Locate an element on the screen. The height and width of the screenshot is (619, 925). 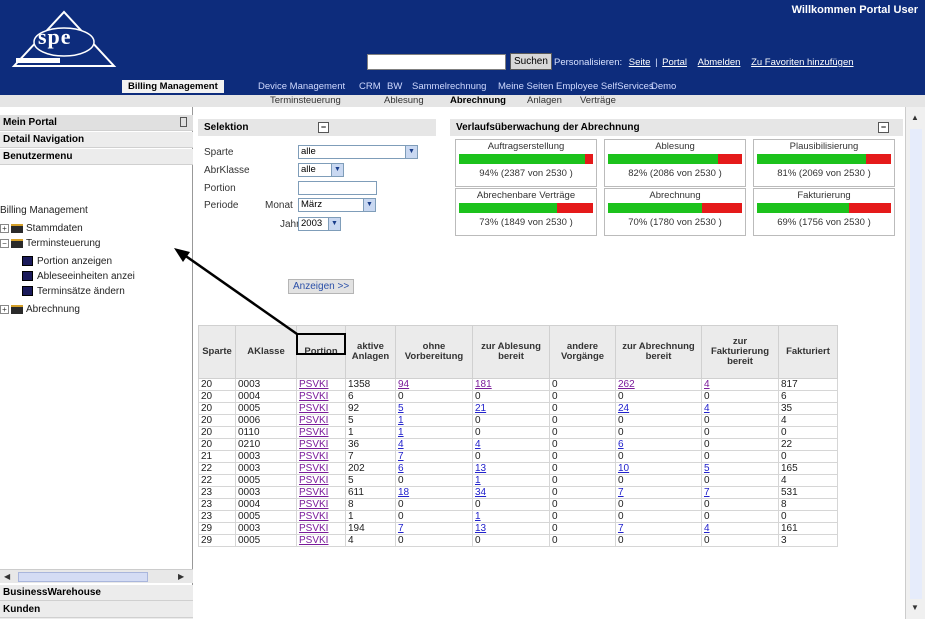
abrklasse-select: alle ▼ is located at coordinates (321, 170).